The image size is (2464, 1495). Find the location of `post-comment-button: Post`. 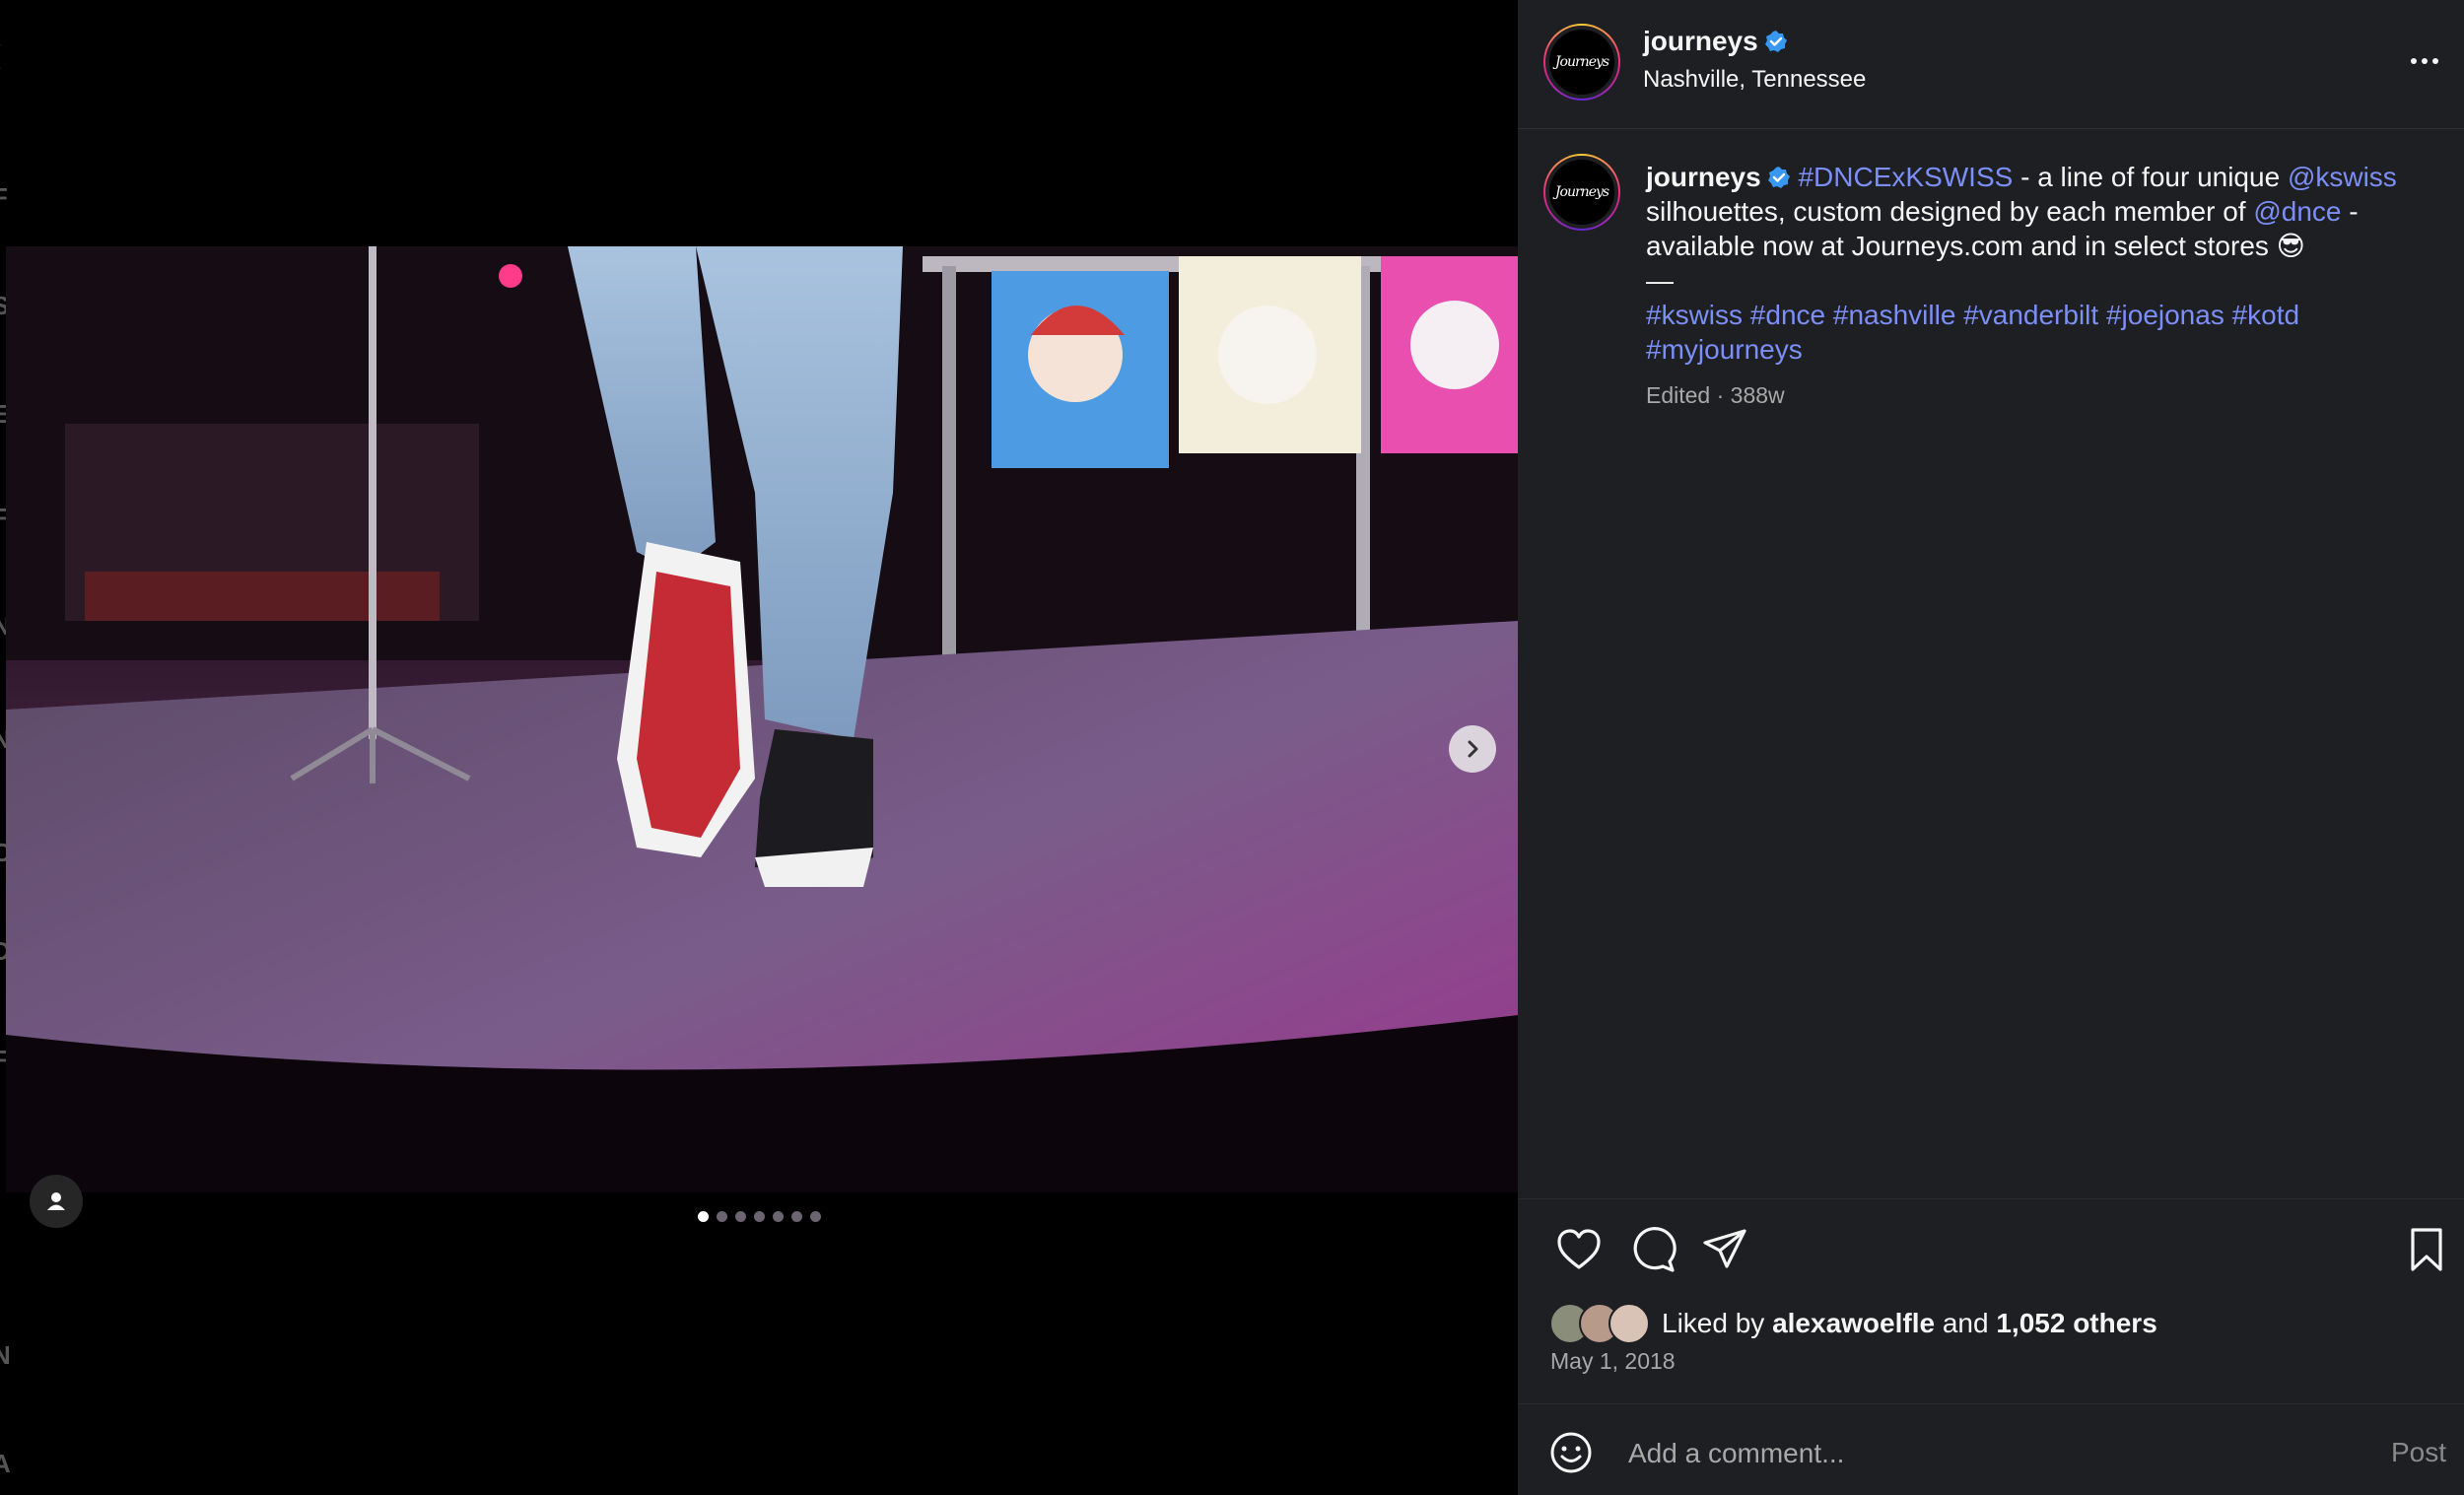

post-comment-button: Post is located at coordinates (2418, 1452).